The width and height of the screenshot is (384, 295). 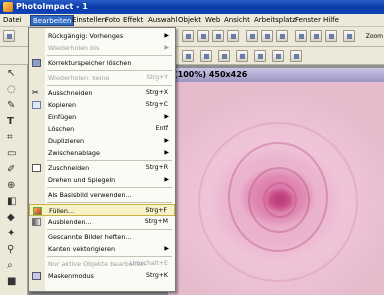 I want to click on zoom-tool-icon: ⌕, so click(x=13, y=266).